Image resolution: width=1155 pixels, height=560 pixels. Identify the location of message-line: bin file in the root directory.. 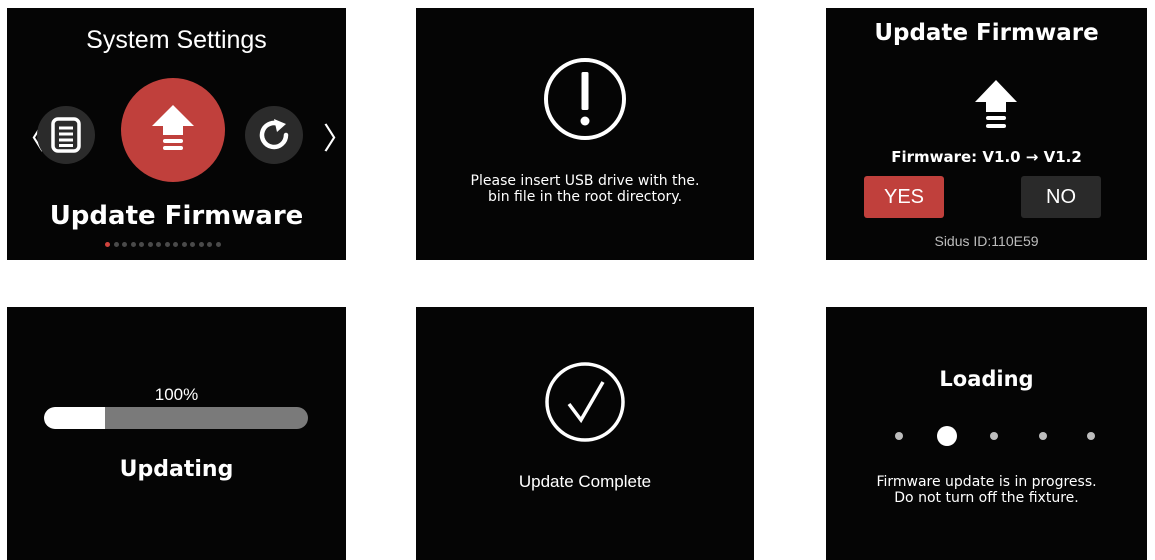
(585, 197).